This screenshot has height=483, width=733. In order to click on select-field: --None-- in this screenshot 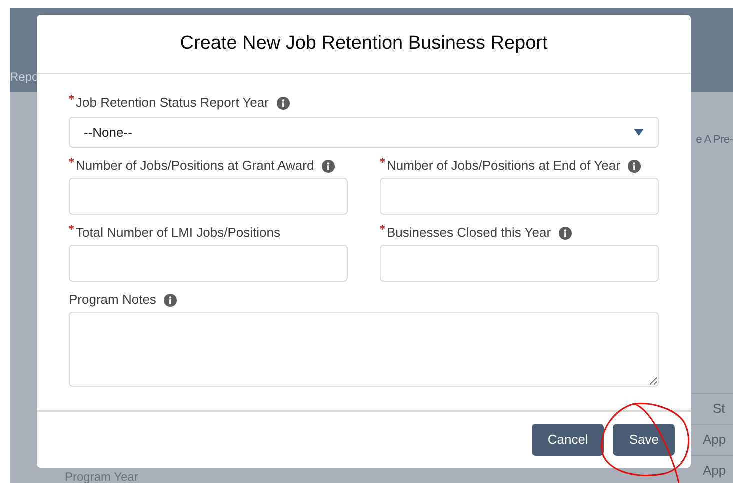, I will do `click(364, 132)`.